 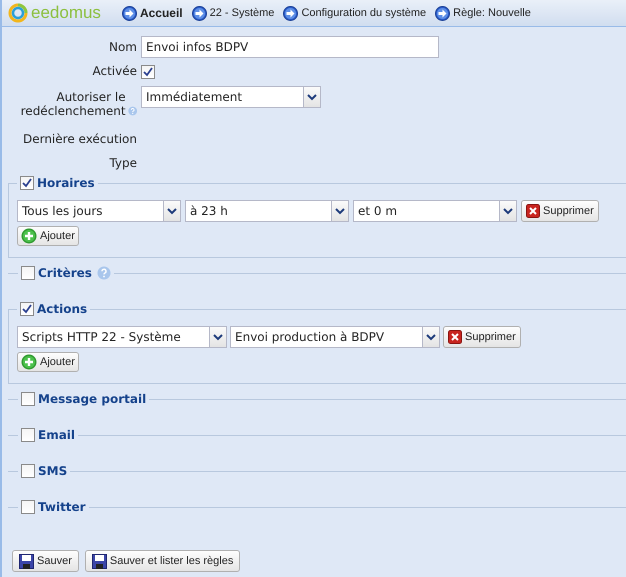 I want to click on breadcrumb-link: Configuration du système, so click(x=354, y=13).